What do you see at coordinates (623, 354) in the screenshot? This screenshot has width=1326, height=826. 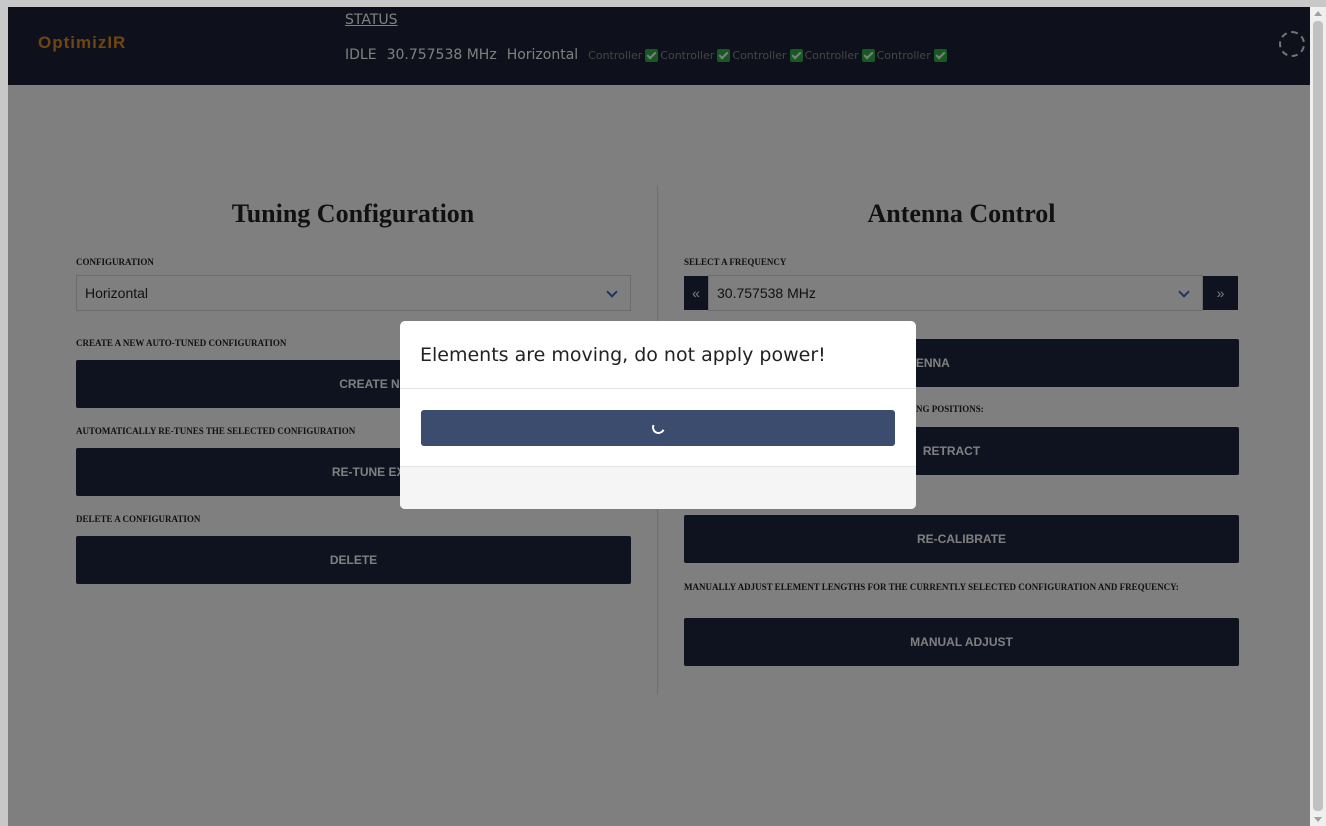 I see `modal-title: Elements are moving, do not apply power!` at bounding box center [623, 354].